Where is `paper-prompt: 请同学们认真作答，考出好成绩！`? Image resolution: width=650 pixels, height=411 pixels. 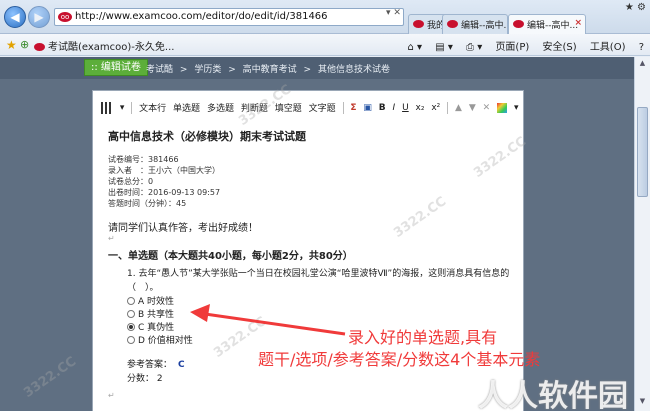
paper-prompt: 请同学们认真作答，考出好成绩！ is located at coordinates (183, 226).